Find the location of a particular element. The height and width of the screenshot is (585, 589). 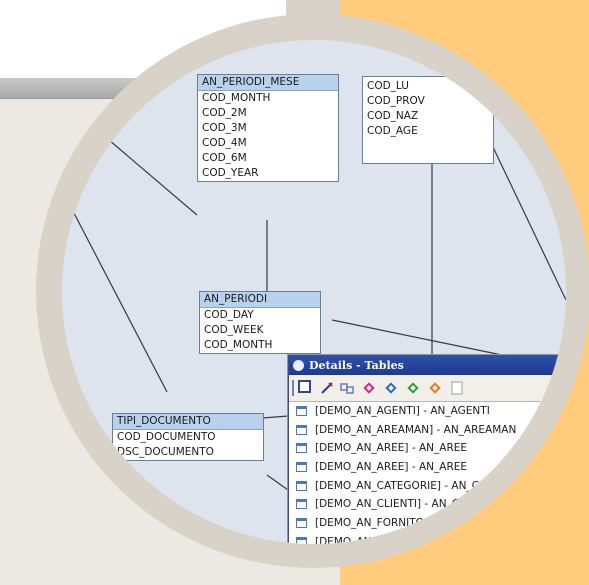

table-header: TIPI_DOCUMENTO is located at coordinates (188, 422).